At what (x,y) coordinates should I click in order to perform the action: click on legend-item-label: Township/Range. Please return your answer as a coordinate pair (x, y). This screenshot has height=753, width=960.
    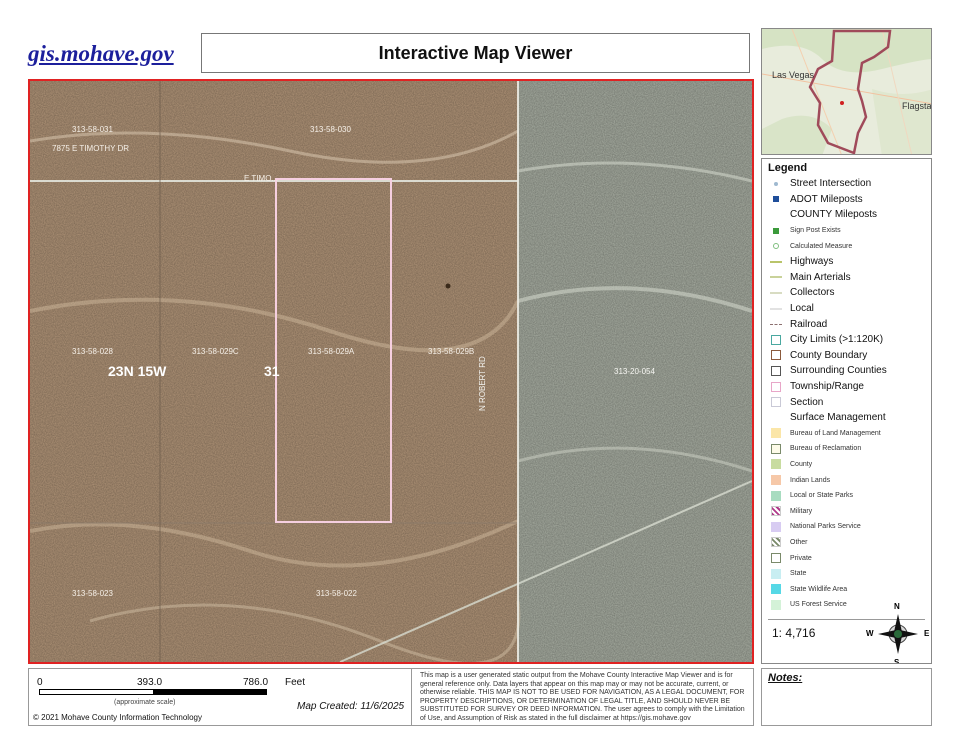
    Looking at the image, I should click on (827, 387).